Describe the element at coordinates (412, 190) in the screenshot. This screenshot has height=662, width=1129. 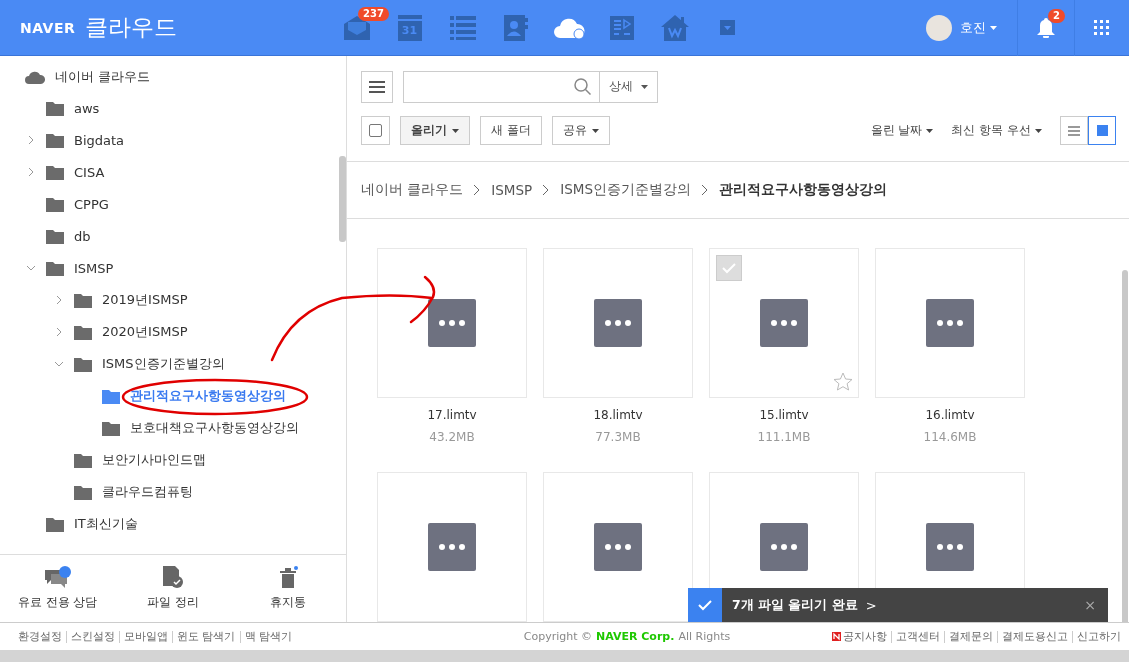
I see `breadcrumb-item: 네이버 클라우드` at that location.